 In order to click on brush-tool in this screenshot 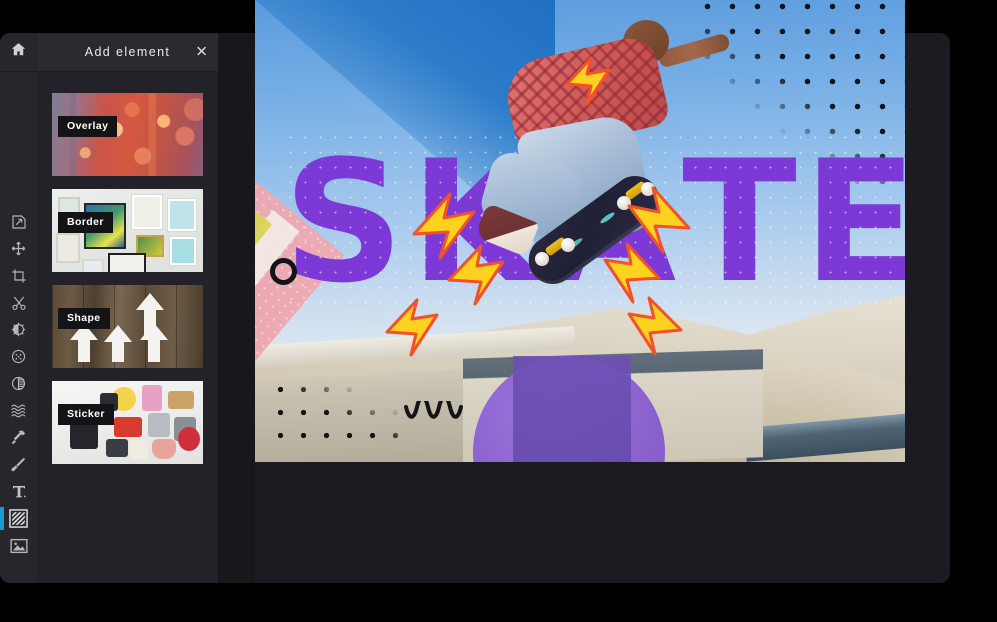, I will do `click(18, 464)`.